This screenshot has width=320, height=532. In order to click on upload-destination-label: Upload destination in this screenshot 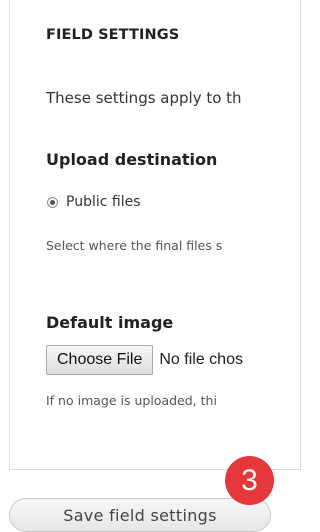, I will do `click(132, 159)`.